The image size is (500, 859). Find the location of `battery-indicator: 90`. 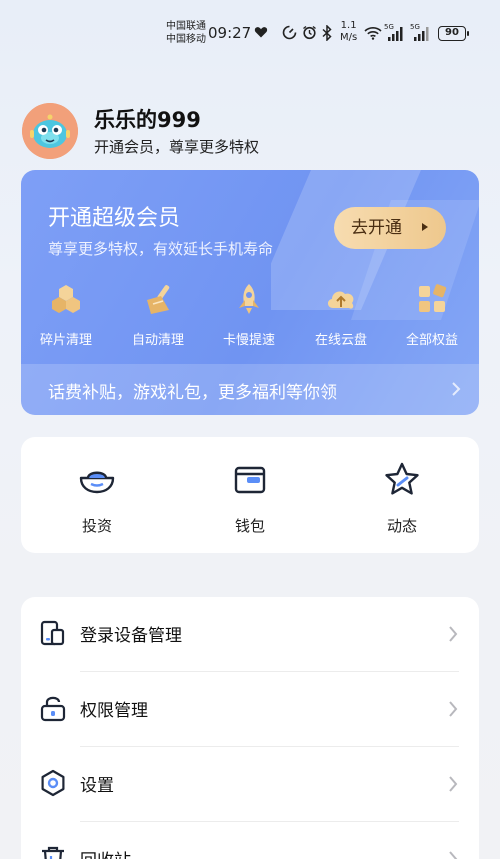

battery-indicator: 90 is located at coordinates (453, 33).